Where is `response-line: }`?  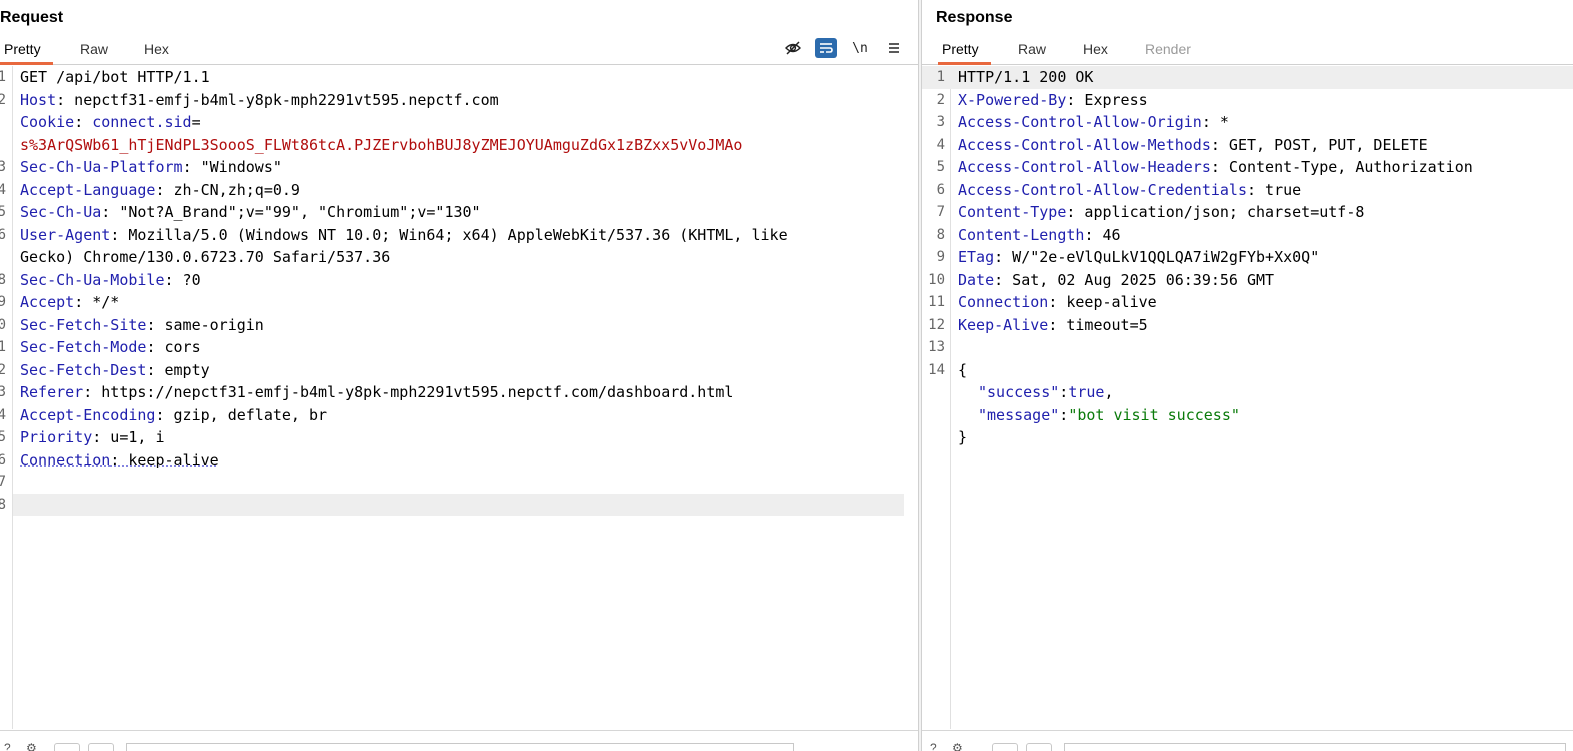 response-line: } is located at coordinates (963, 437).